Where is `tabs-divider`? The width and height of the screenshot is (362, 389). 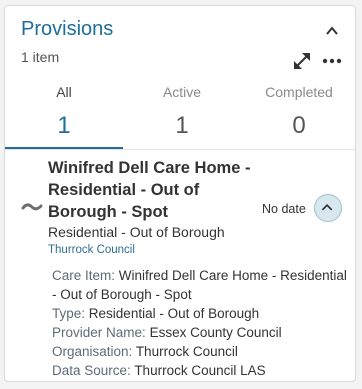
tabs-divider is located at coordinates (180, 149).